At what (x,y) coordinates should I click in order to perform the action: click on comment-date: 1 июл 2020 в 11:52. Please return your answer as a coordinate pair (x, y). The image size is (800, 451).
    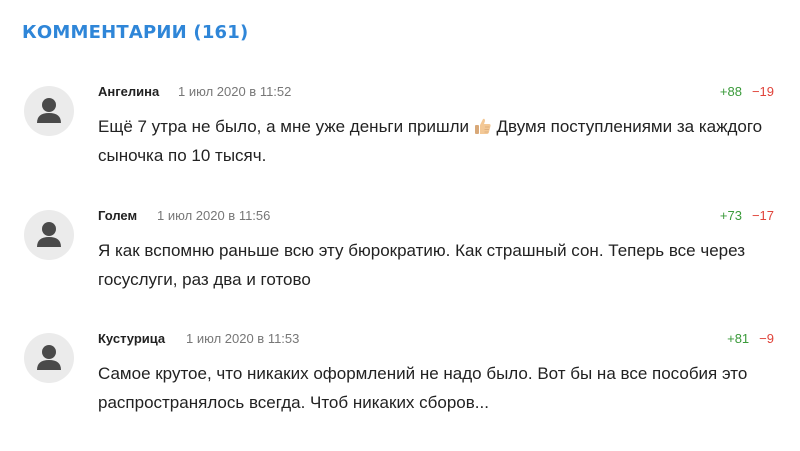
    Looking at the image, I should click on (235, 91).